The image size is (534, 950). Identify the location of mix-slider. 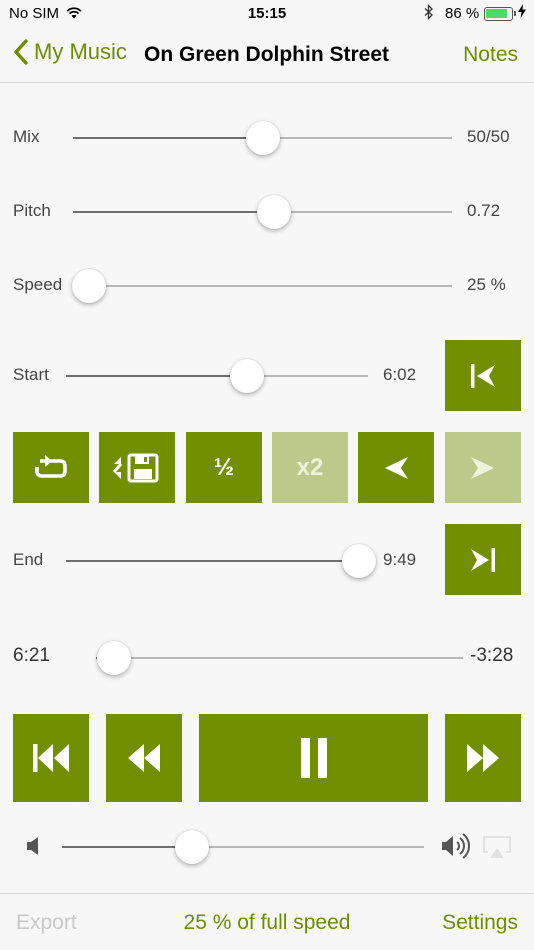
(262, 138).